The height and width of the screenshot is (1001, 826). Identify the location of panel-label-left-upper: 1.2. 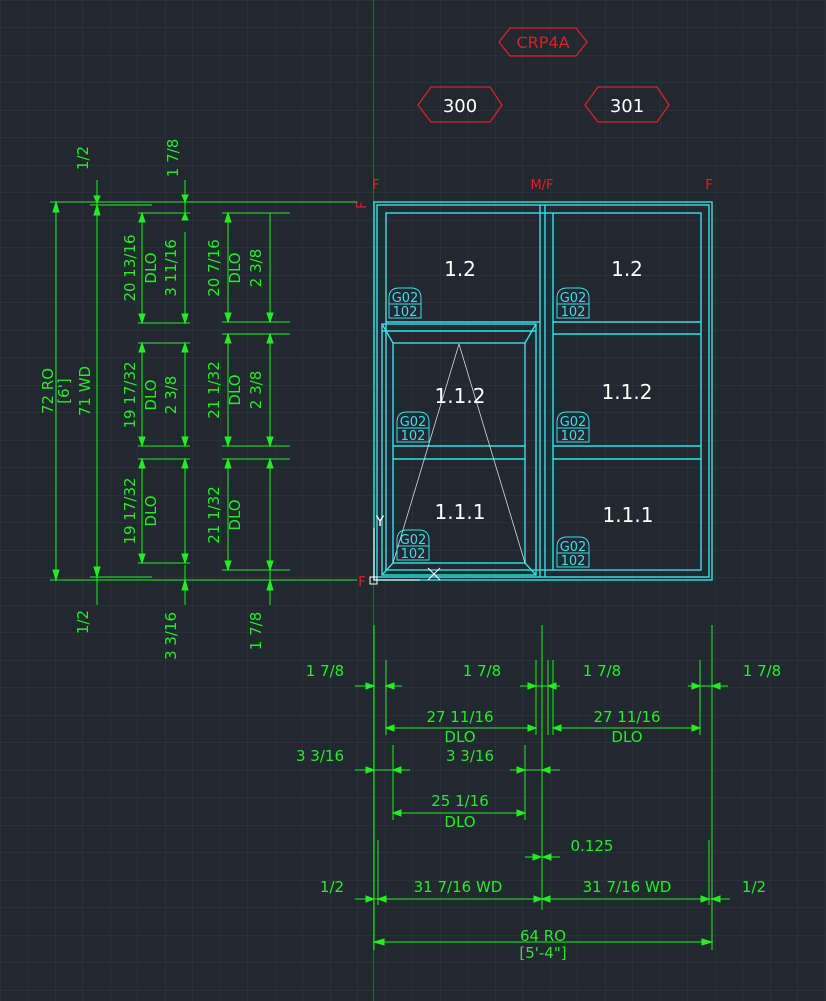
(460, 269).